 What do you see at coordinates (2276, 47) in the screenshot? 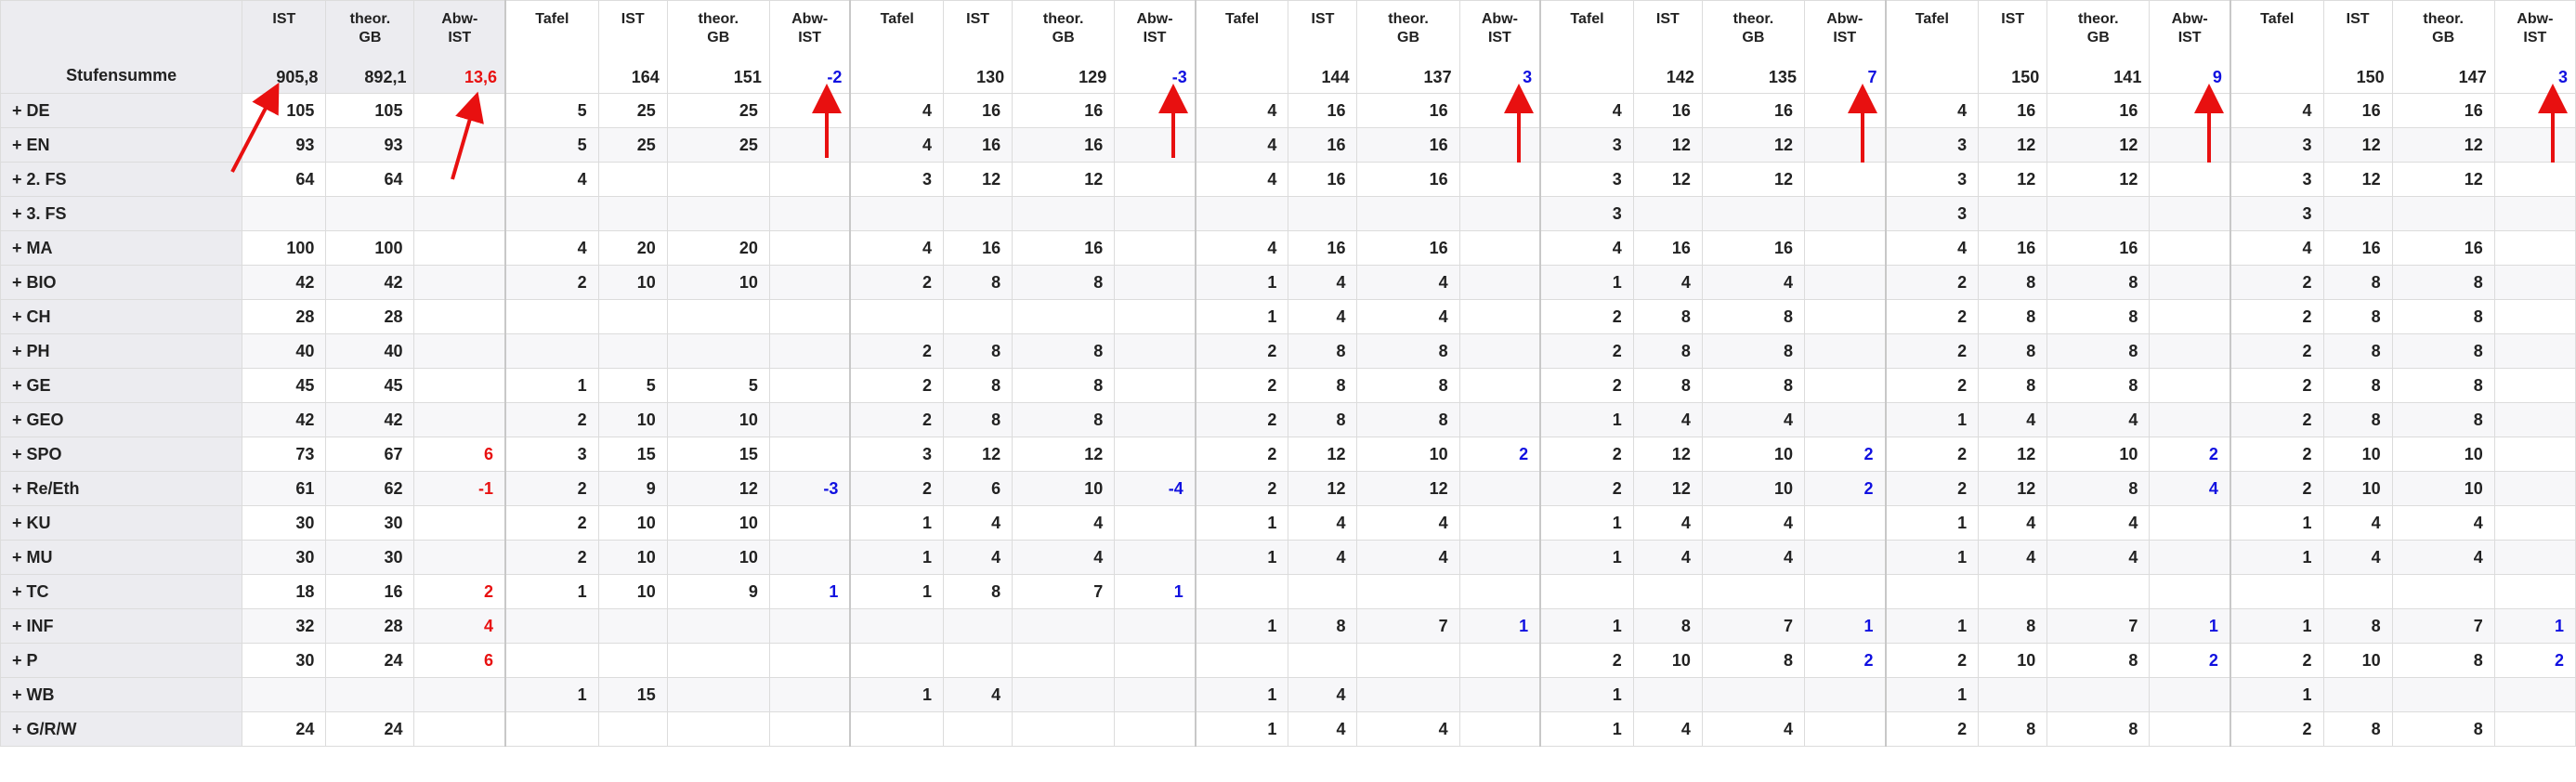
I see `header-group-5-tafel: Tafel` at bounding box center [2276, 47].